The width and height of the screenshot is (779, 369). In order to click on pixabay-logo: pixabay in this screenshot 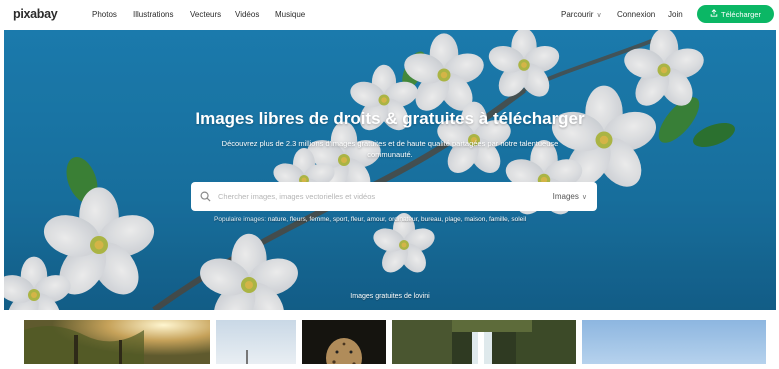, I will do `click(35, 14)`.